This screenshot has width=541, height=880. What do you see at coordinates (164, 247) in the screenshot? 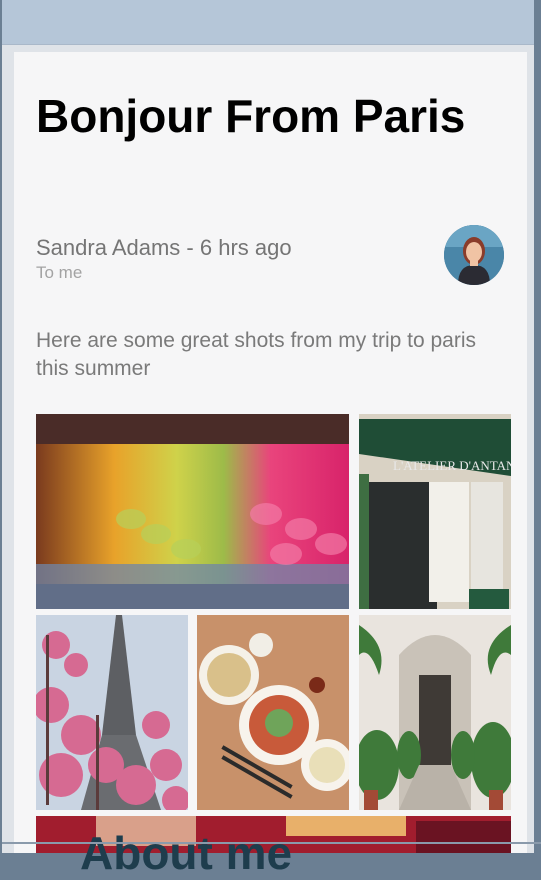
I see `sender-line: Sandra Adams - 6 hrs ago` at bounding box center [164, 247].